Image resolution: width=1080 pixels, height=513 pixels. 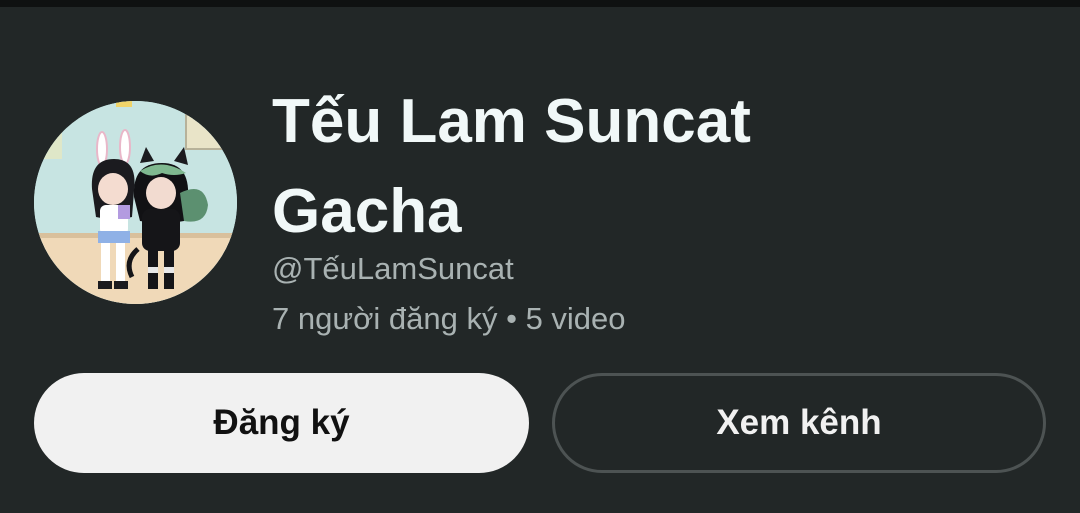 I want to click on channel-name: Tếu Lam Suncat Gacha, so click(x=511, y=166).